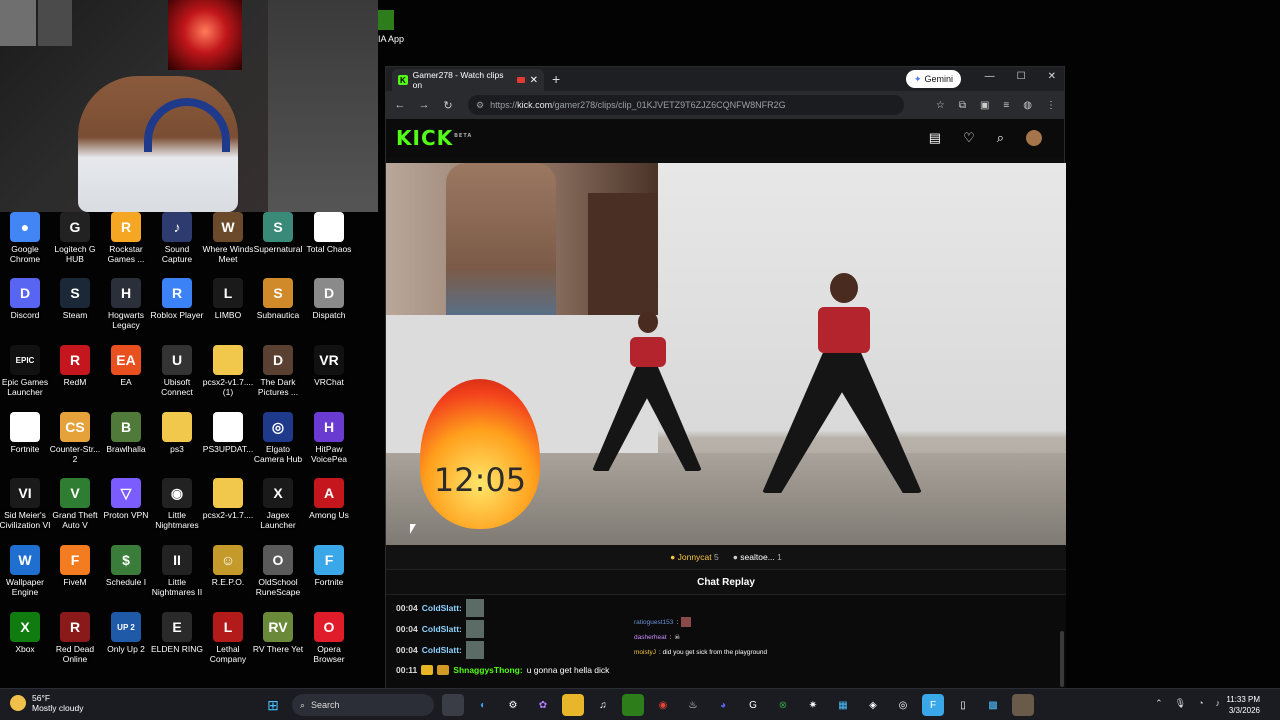 This screenshot has height=720, width=1280. What do you see at coordinates (993, 705) in the screenshot?
I see `capture-icon: ▩` at bounding box center [993, 705].